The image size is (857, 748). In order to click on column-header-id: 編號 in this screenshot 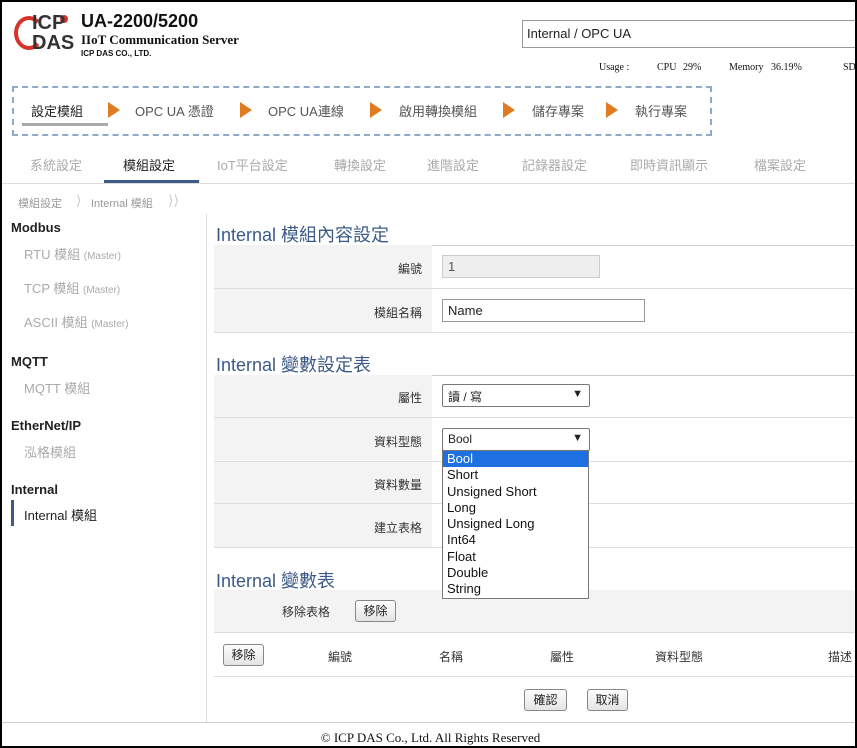, I will do `click(340, 657)`.